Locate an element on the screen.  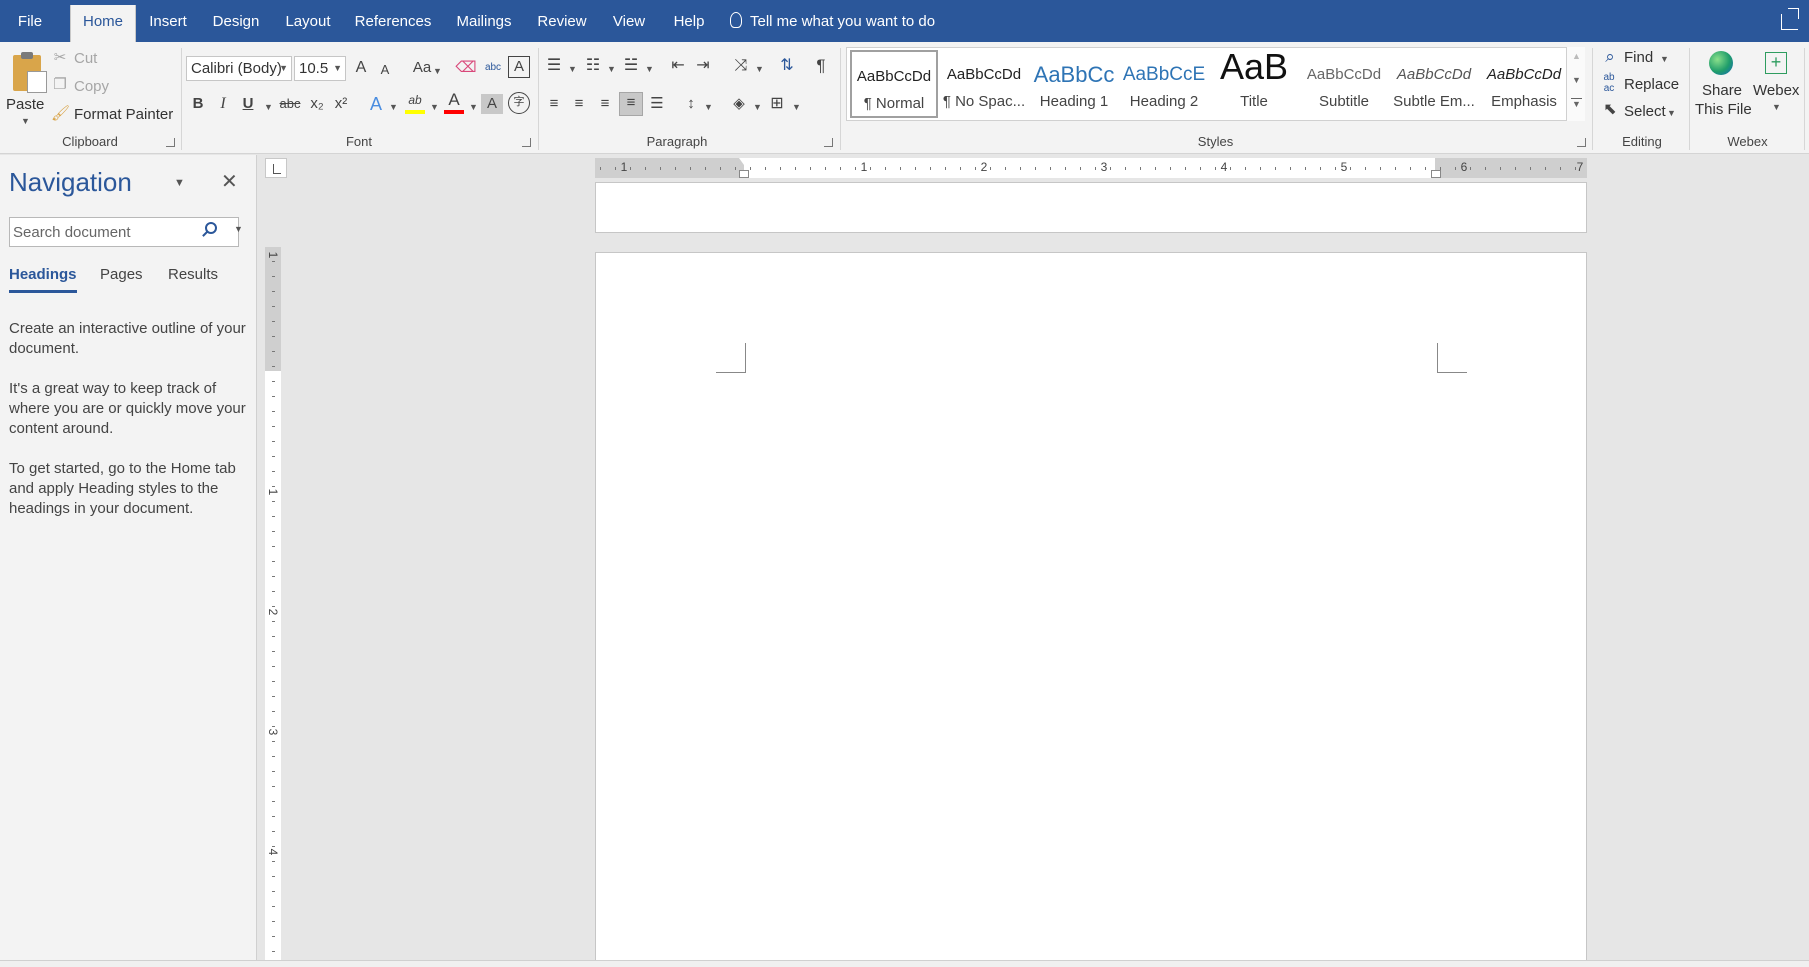
tab-results: Results is located at coordinates (193, 274).